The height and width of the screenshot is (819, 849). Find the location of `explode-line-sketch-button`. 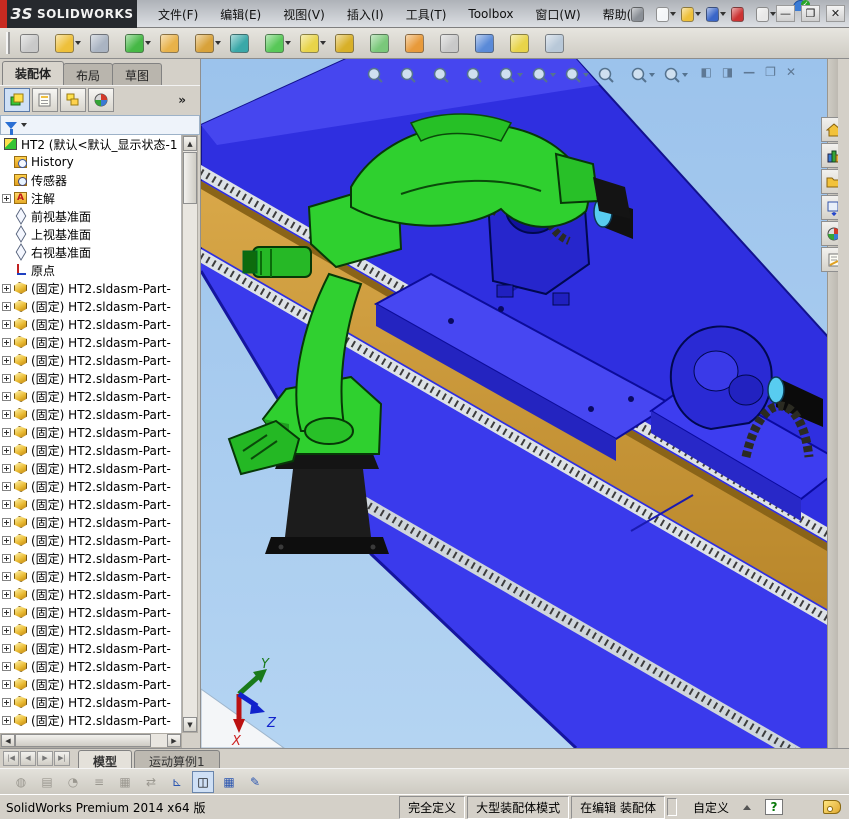

explode-line-sketch-button is located at coordinates (453, 43).